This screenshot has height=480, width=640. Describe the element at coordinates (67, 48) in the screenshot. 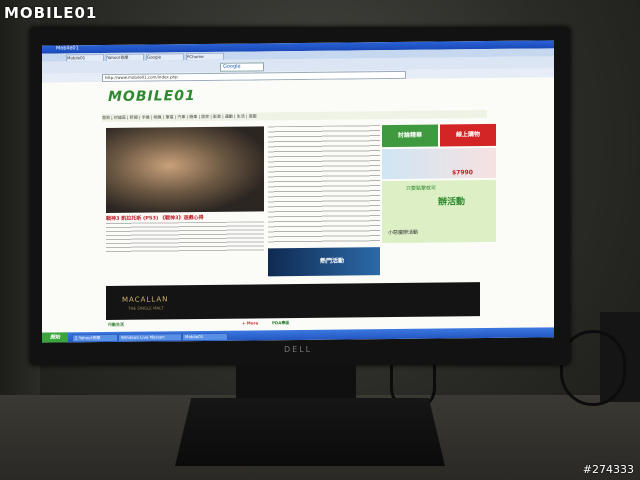

I see `window-title: Mobile01` at that location.